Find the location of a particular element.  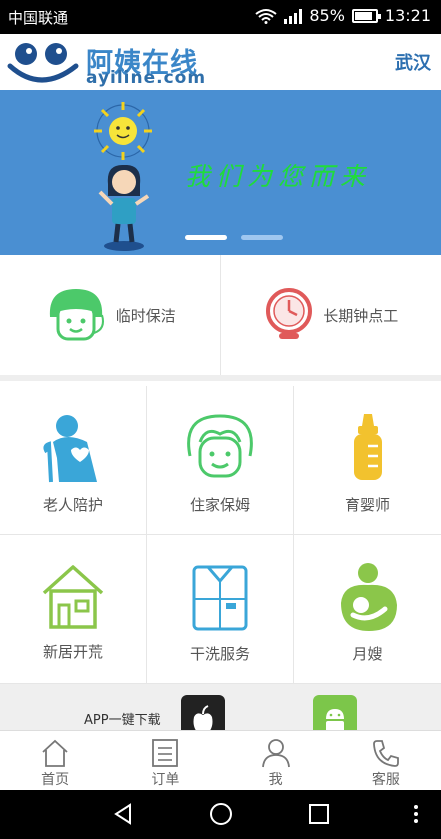

service-label: 干洗服务 is located at coordinates (219, 654).